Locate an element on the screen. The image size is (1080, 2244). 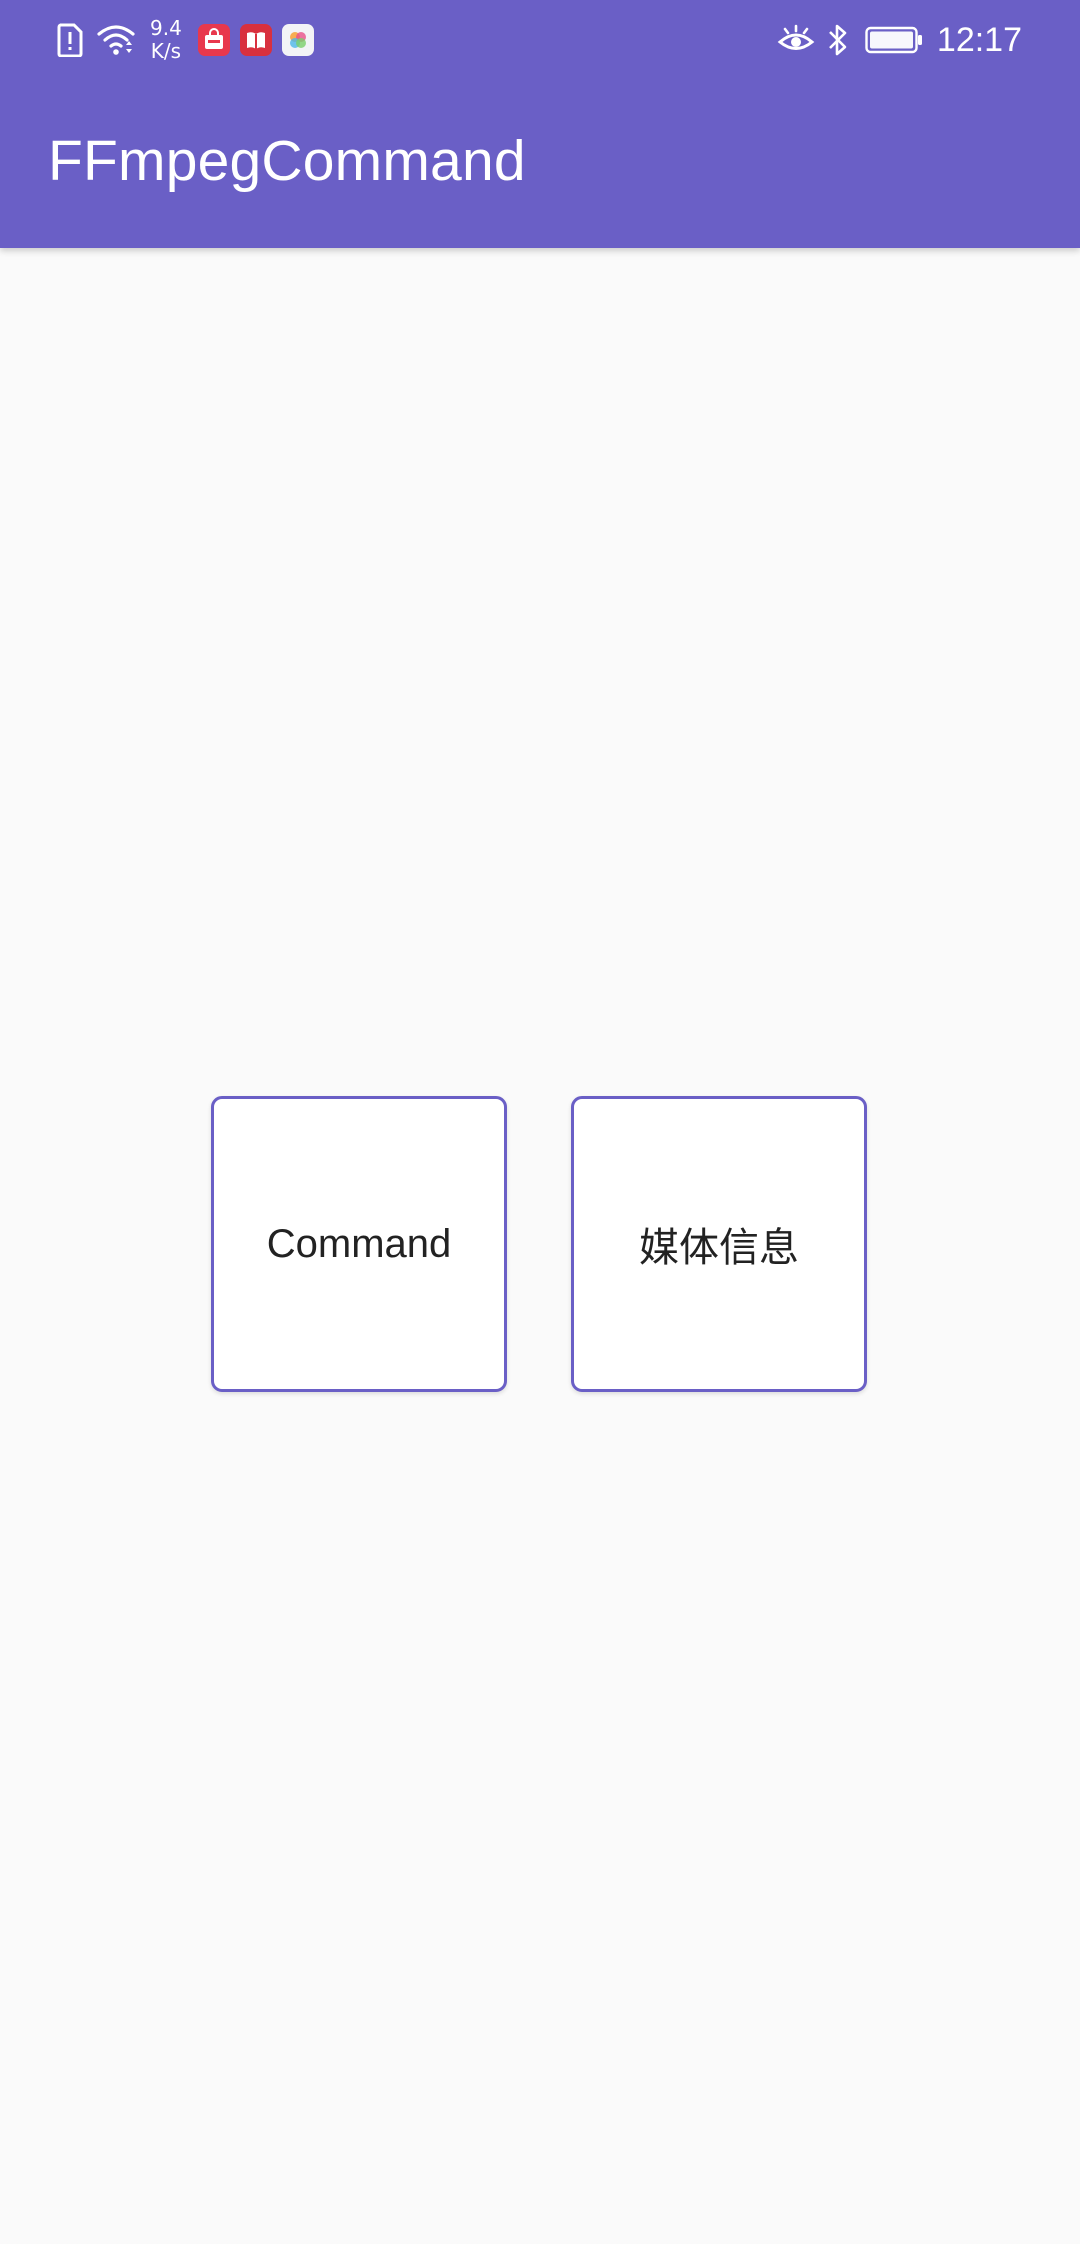
wifi-icon is located at coordinates (116, 40).